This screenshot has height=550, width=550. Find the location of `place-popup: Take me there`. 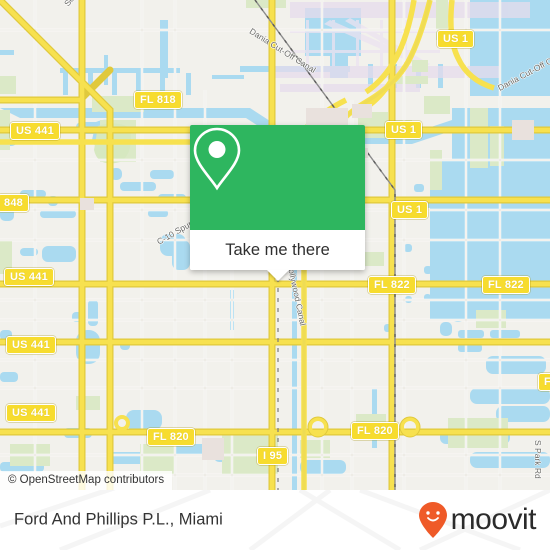

place-popup: Take me there is located at coordinates (277, 203).